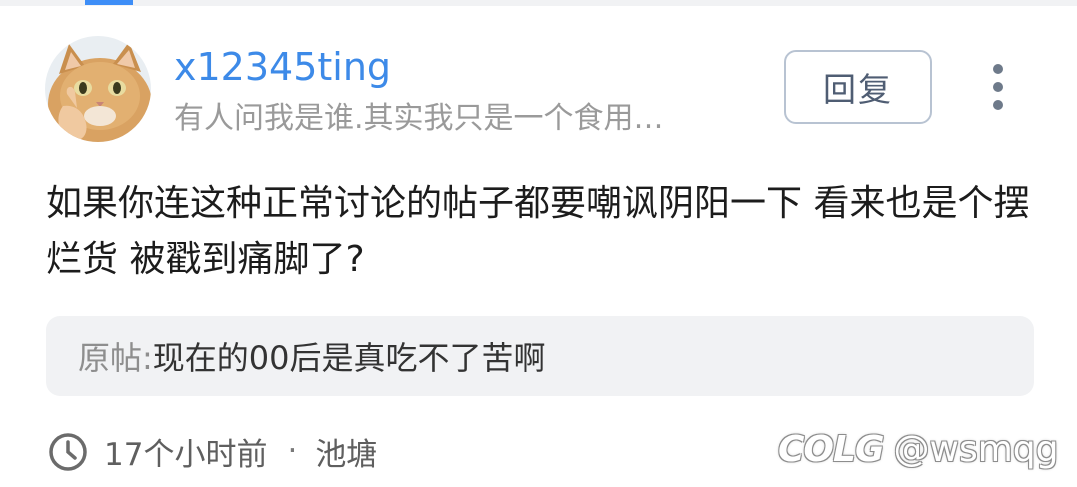 This screenshot has width=1077, height=487. I want to click on avatar, so click(98, 89).